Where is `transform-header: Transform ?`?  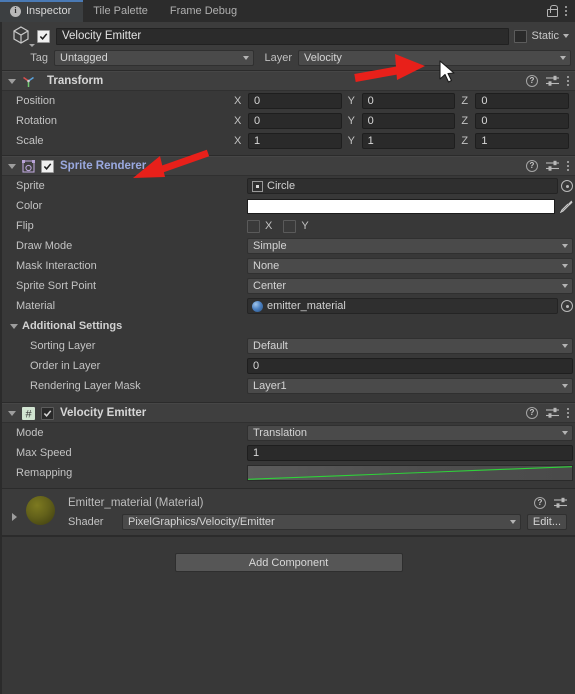 transform-header: Transform ? is located at coordinates (288, 81).